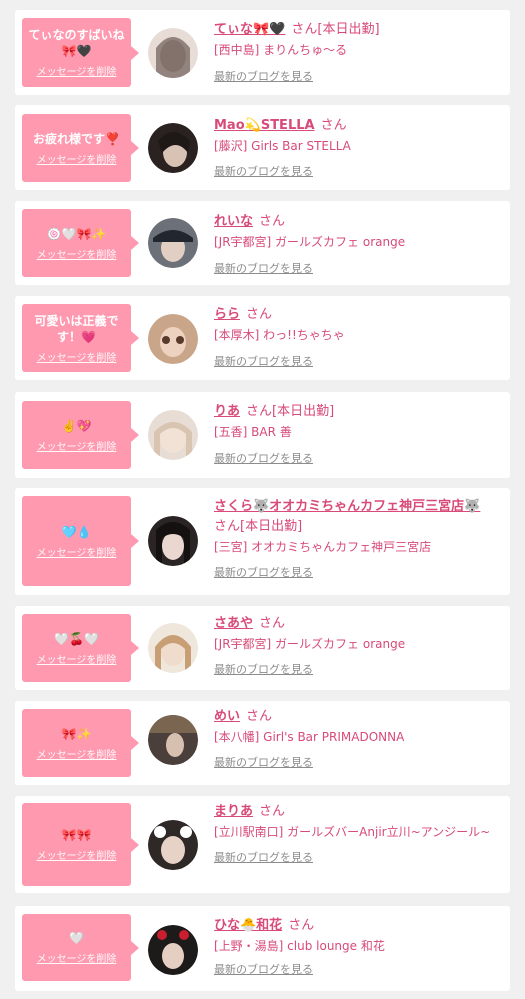 The width and height of the screenshot is (525, 999). Describe the element at coordinates (282, 146) in the screenshot. I see `shop-name: [藤沢] Girls Bar STELLA` at that location.